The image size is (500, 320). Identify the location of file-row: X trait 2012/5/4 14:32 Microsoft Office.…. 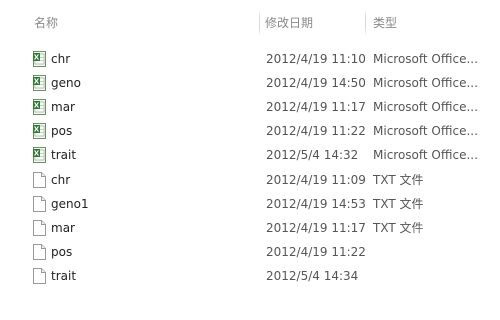
(250, 155).